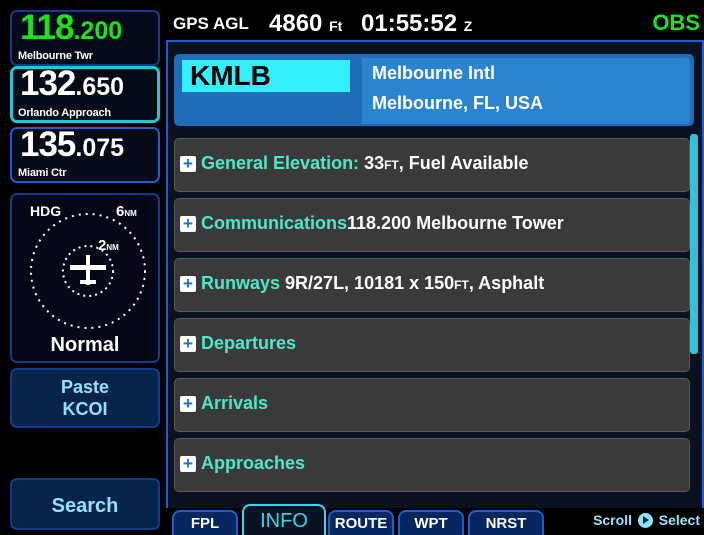  I want to click on section-label: Arrivals, so click(235, 403).